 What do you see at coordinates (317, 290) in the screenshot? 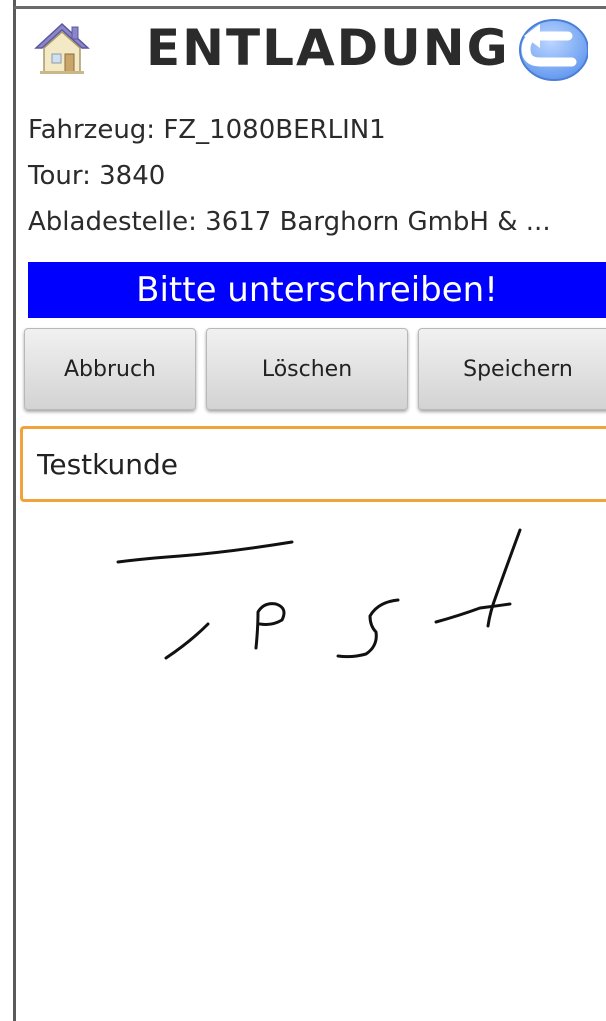
I see `sign-prompt-banner: Bitte unterschreiben!` at bounding box center [317, 290].